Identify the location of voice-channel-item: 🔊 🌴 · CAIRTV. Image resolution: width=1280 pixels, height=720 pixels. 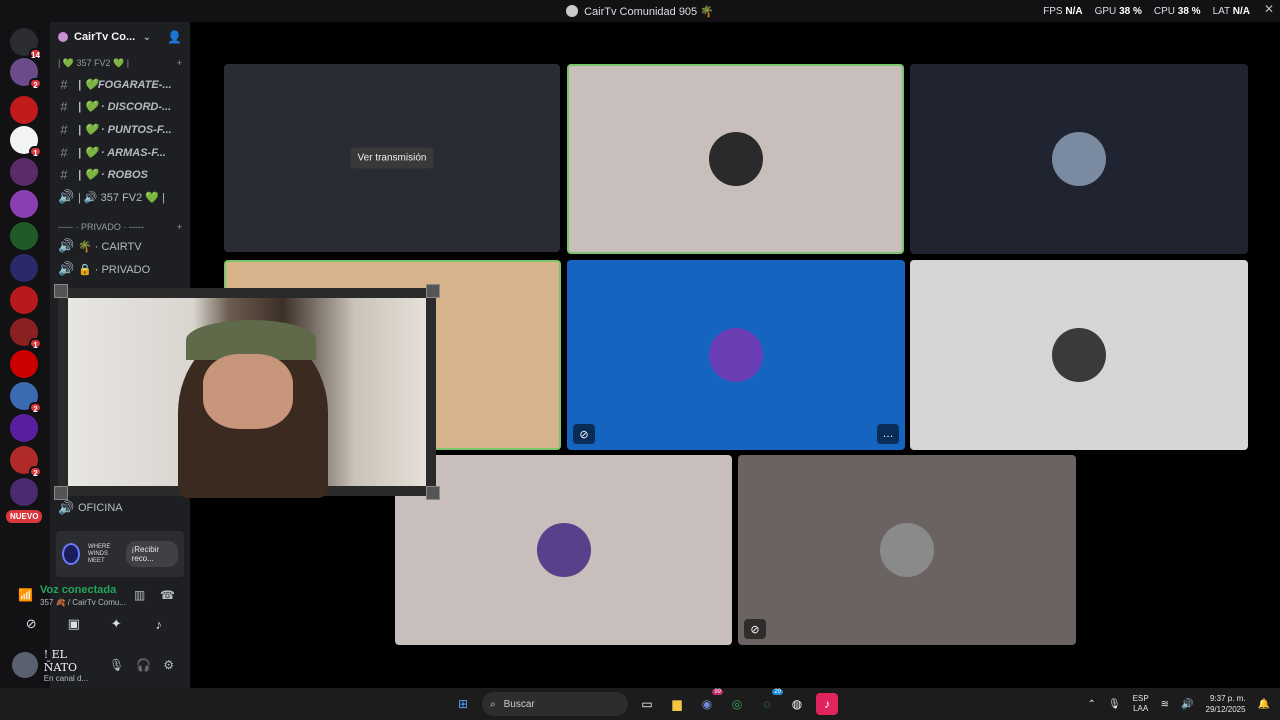
(120, 246).